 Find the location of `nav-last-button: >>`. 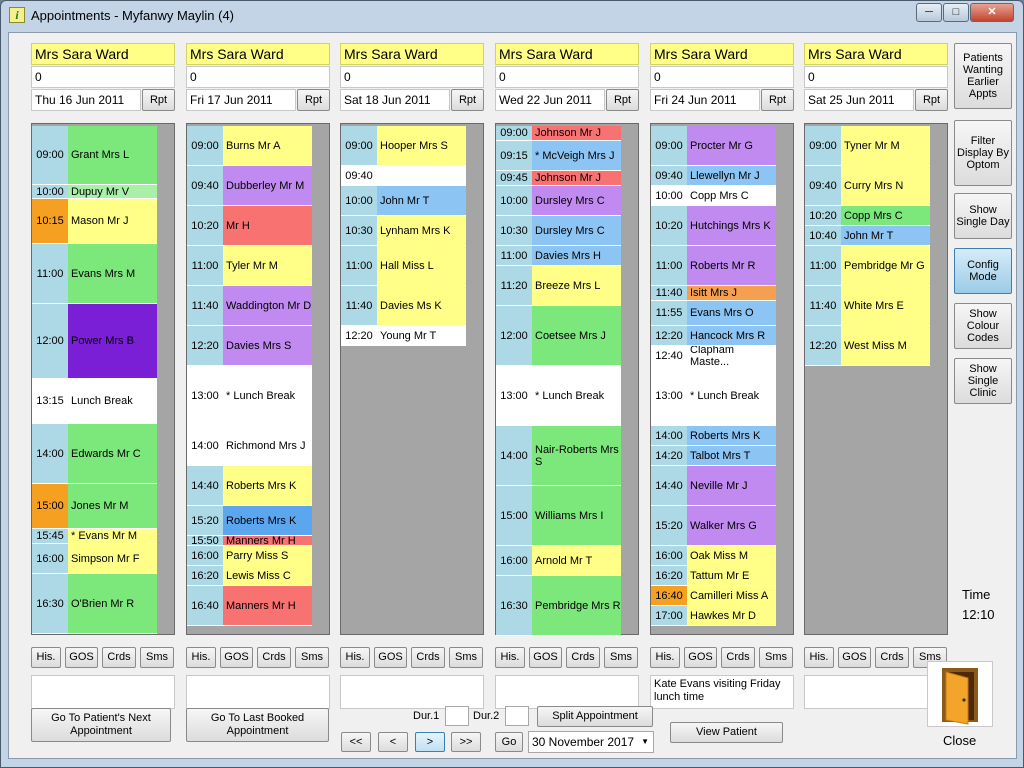

nav-last-button: >> is located at coordinates (466, 742).